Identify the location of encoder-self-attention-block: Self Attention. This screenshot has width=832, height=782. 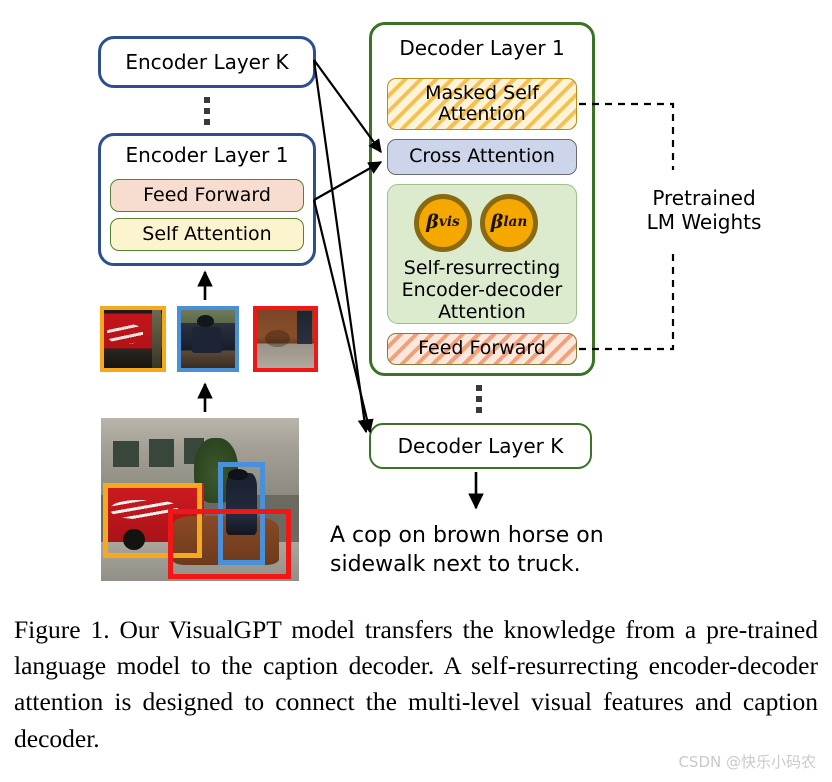
(207, 234).